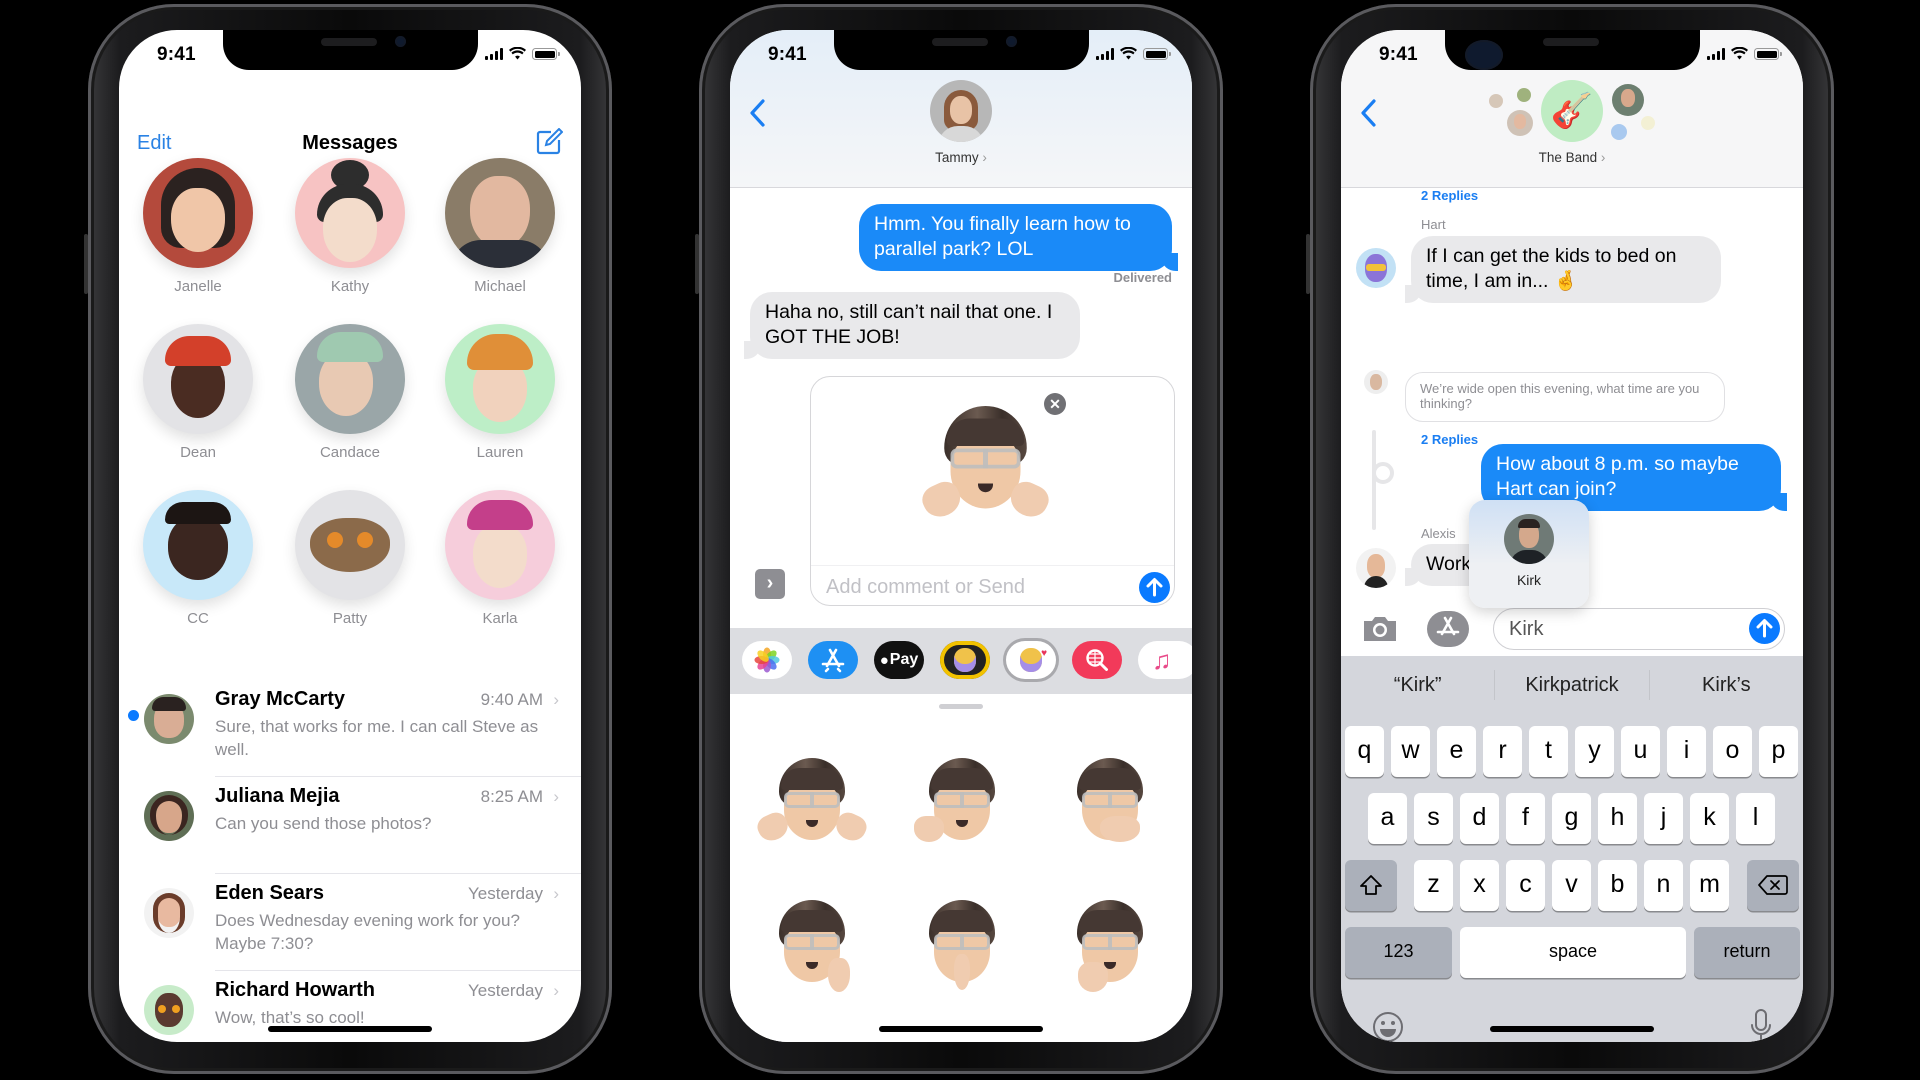  Describe the element at coordinates (1572, 752) in the screenshot. I see `keyboard-row: qwertyuiop` at that location.